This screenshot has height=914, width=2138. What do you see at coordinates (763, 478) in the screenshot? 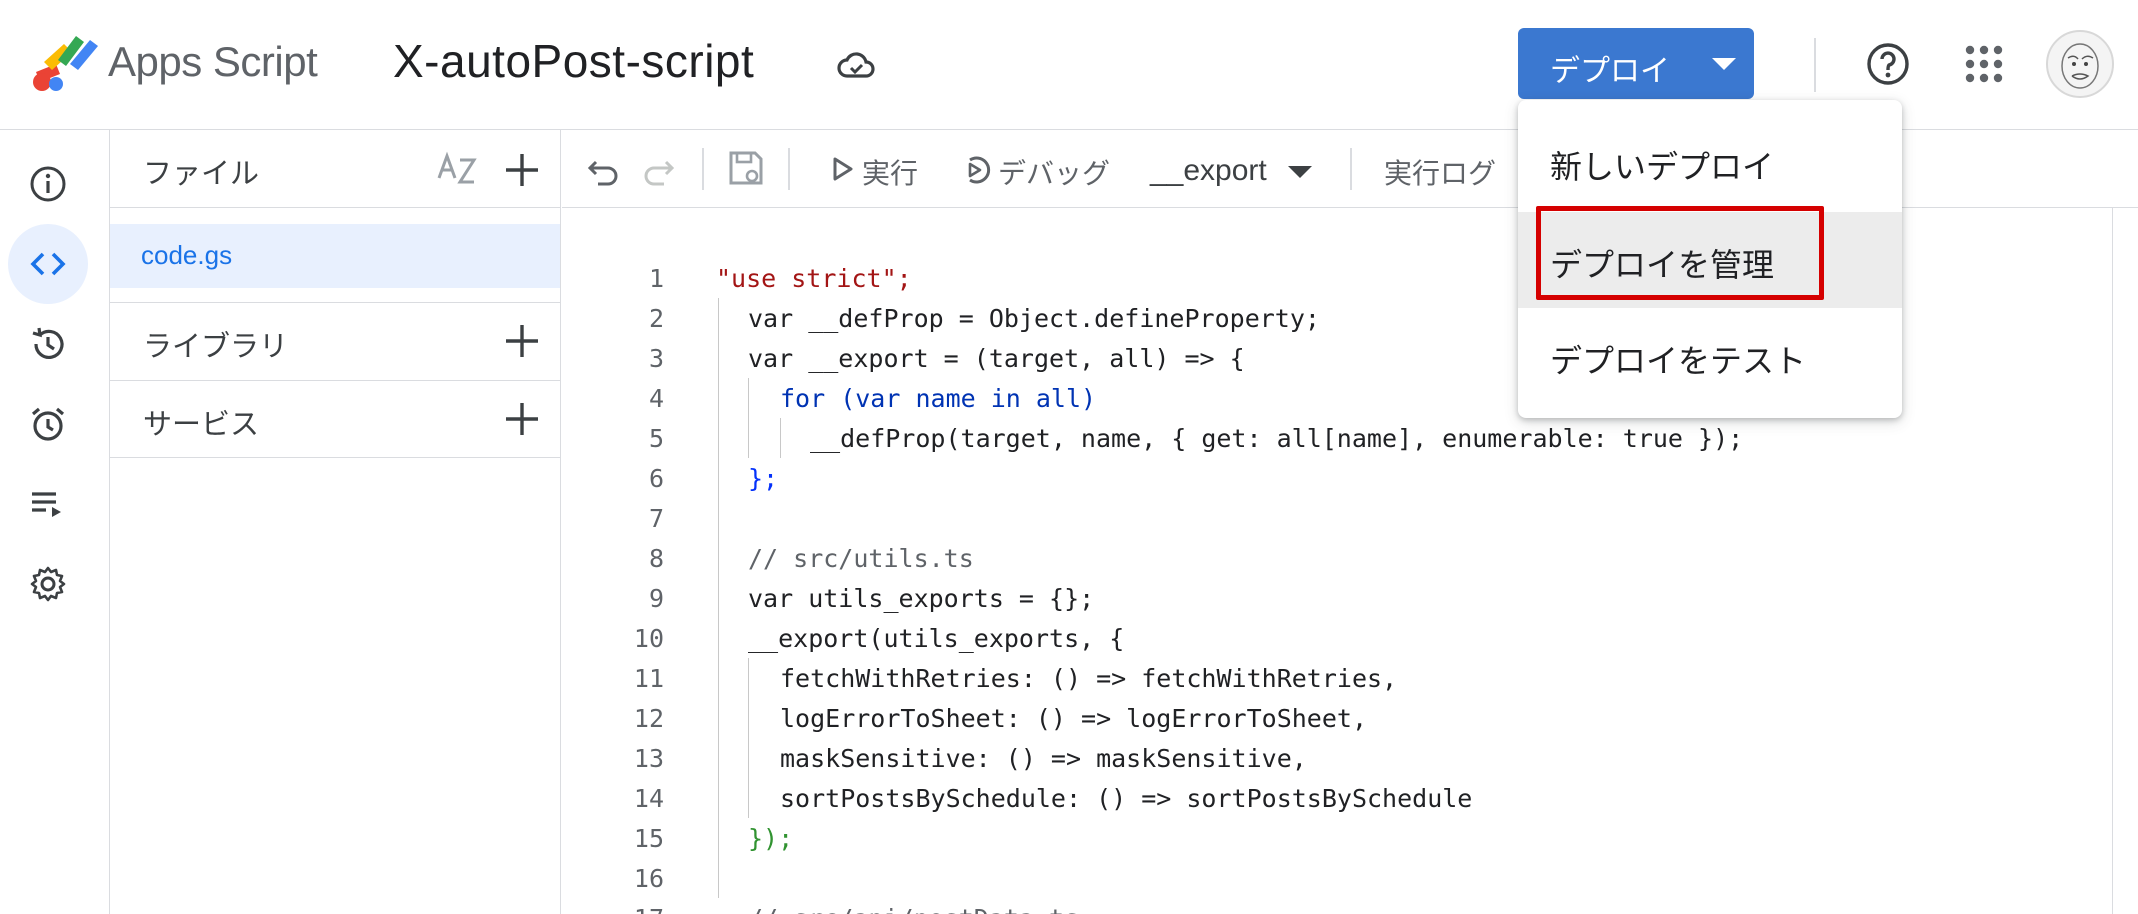
I see `code-text: };` at bounding box center [763, 478].